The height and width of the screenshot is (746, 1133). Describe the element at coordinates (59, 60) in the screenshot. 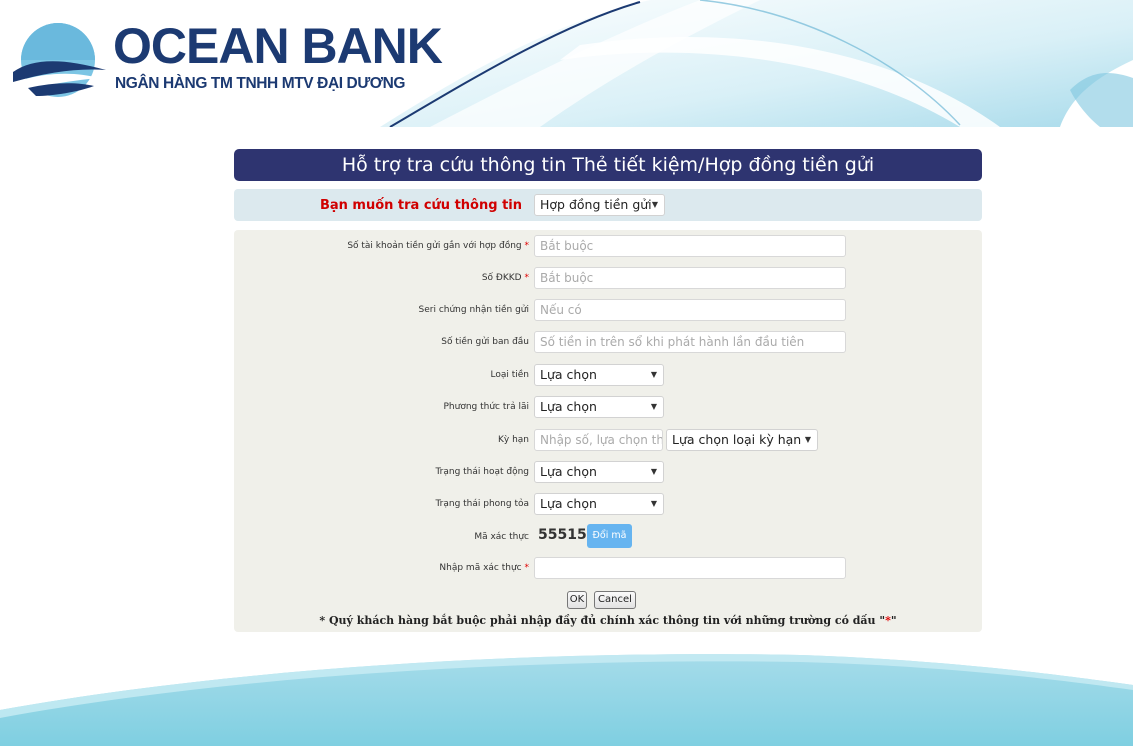

I see `ocean-bank-logo-icon` at that location.